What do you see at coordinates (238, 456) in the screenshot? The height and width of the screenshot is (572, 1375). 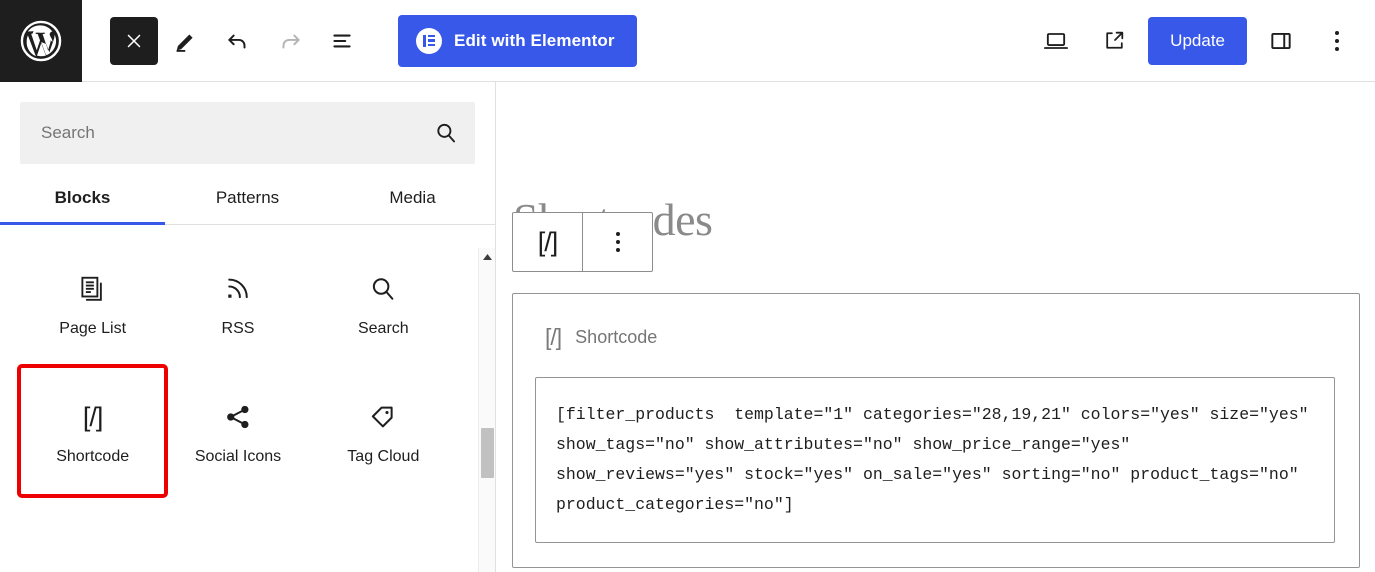 I see `block-item-label: Social Icons` at bounding box center [238, 456].